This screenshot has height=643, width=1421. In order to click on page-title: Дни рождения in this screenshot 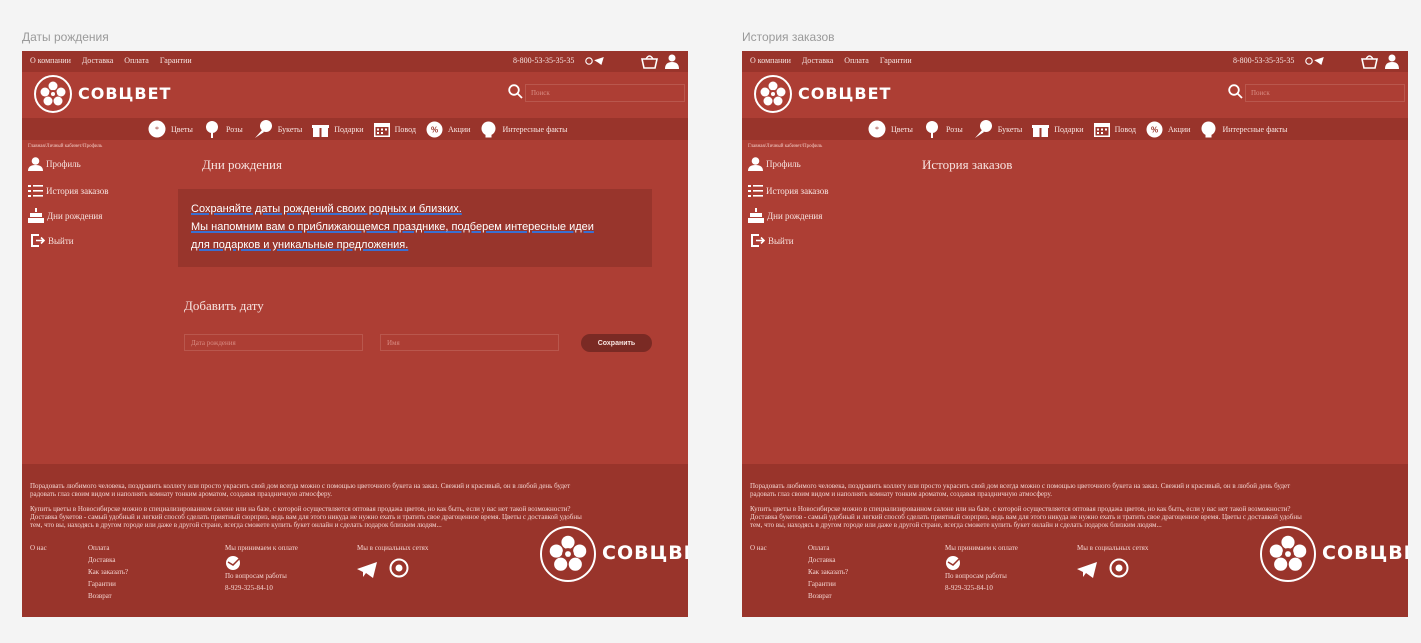, I will do `click(242, 164)`.